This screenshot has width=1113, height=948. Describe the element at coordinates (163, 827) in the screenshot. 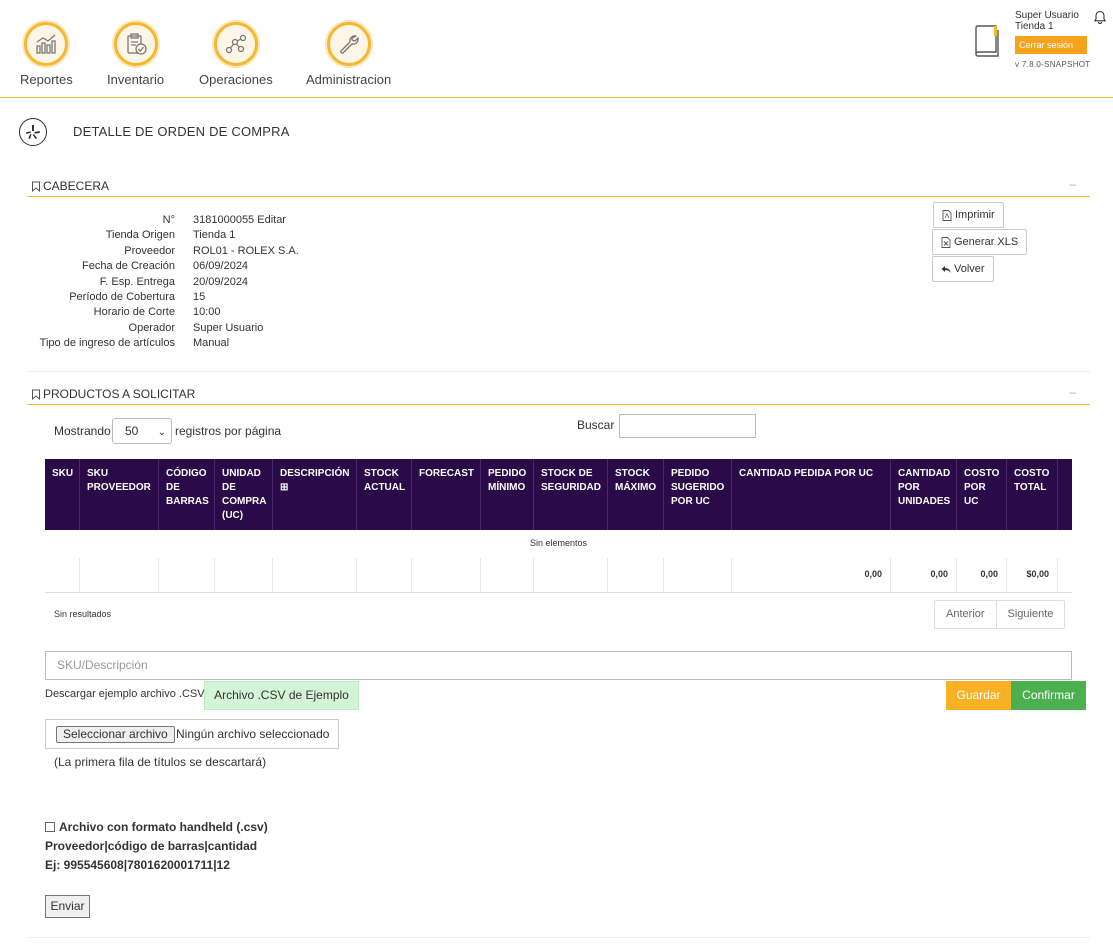

I see `handheld-label: Archivo con formato handheld (.csv)` at that location.